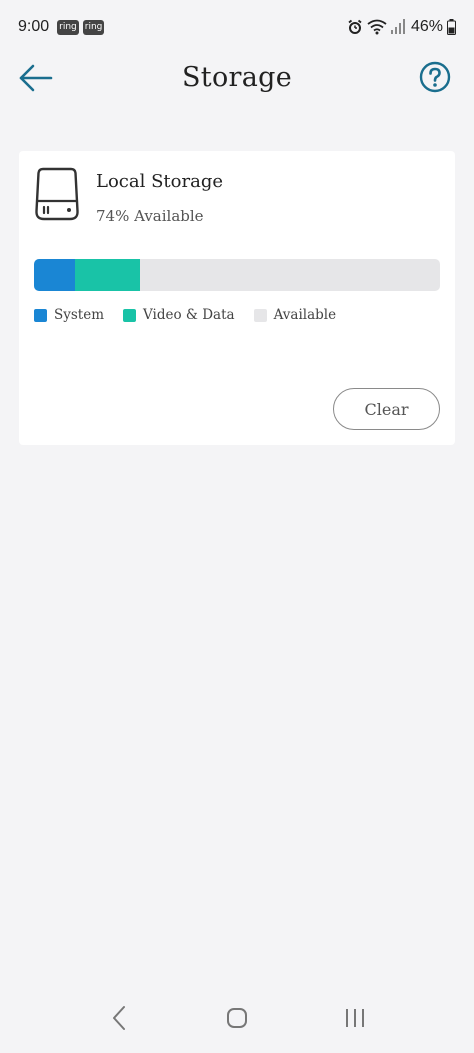  I want to click on available-swatch, so click(260, 315).